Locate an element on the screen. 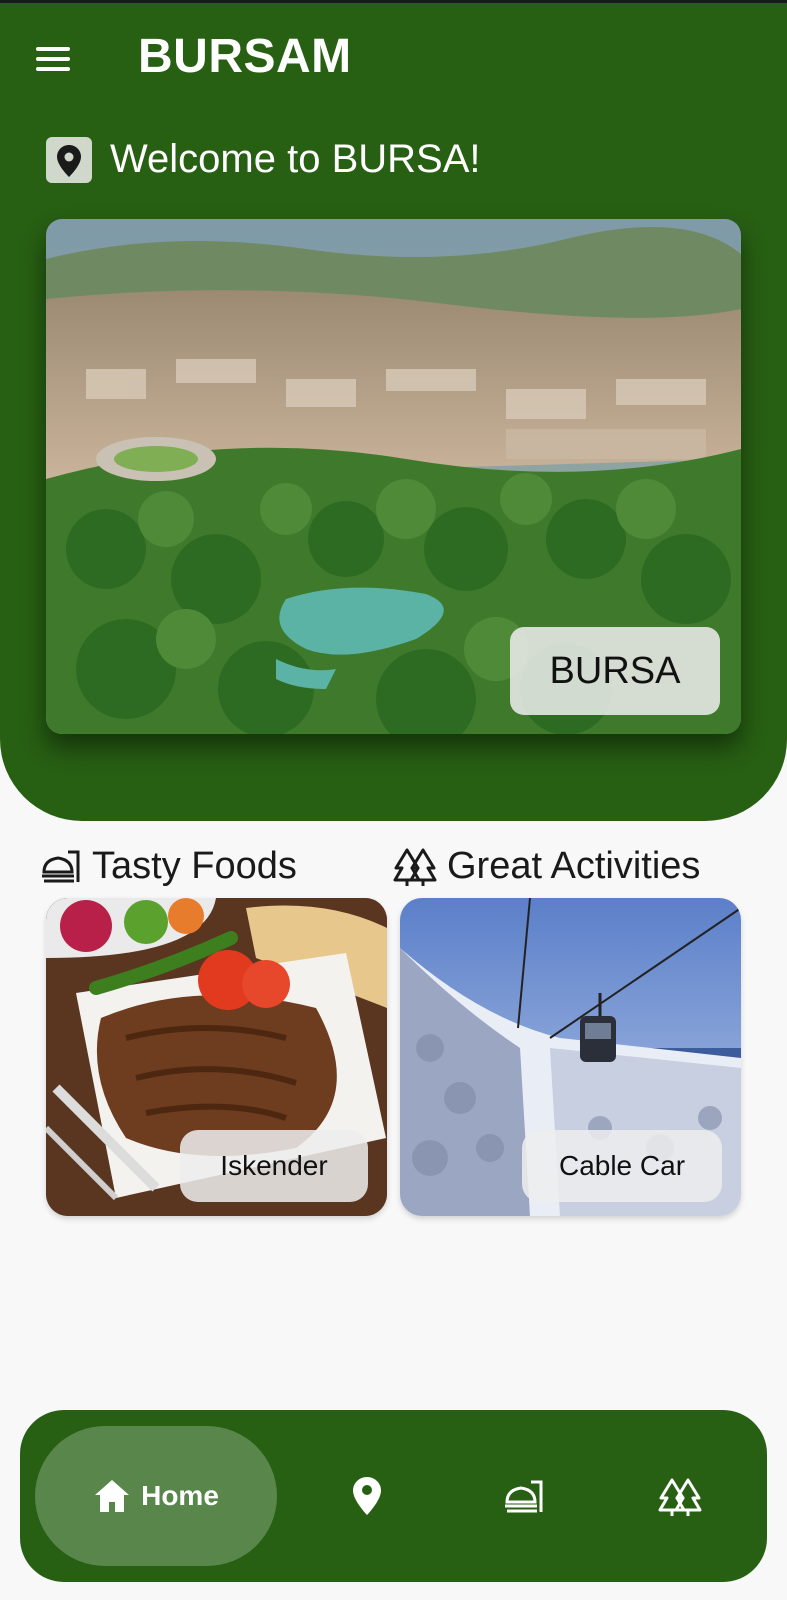 This screenshot has height=1600, width=787. hero-label: BURSA is located at coordinates (615, 671).